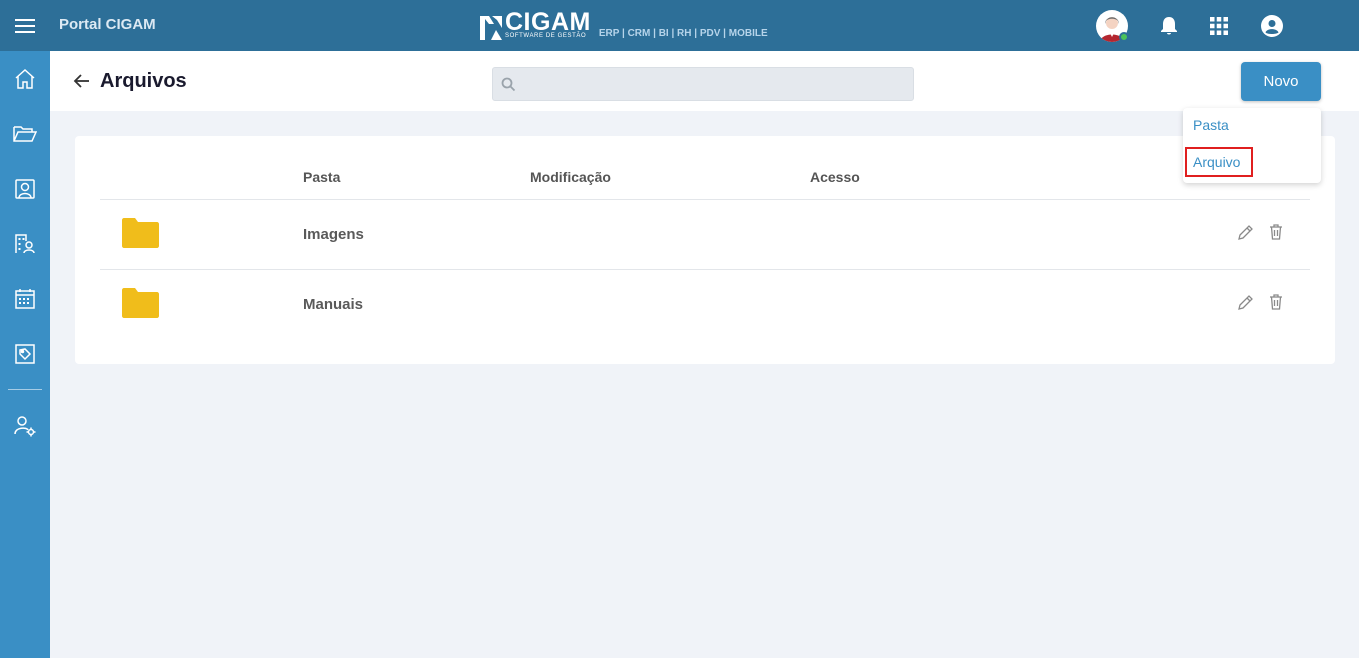 The image size is (1359, 658). I want to click on sidebar-item-calendar, so click(25, 298).